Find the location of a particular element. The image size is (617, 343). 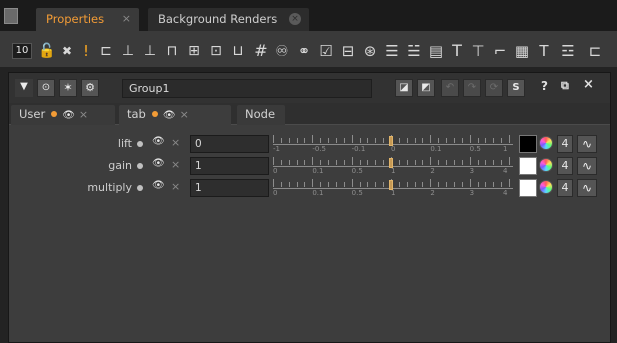

node-name-field: Group1 is located at coordinates (247, 88).